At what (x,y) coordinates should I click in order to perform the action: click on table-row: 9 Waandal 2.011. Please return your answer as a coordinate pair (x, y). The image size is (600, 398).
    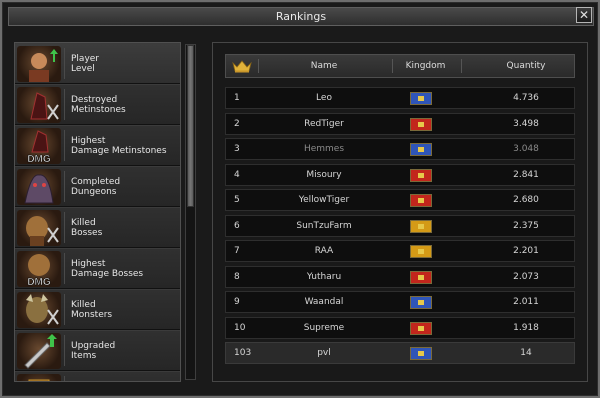
    Looking at the image, I should click on (400, 302).